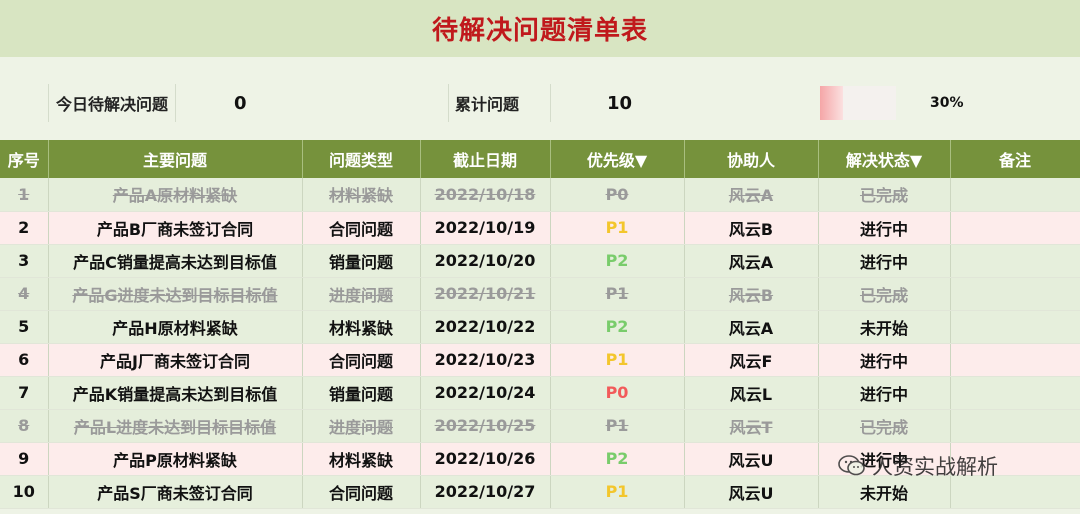 Image resolution: width=1080 pixels, height=514 pixels. Describe the element at coordinates (175, 459) in the screenshot. I see `issue-text: 产品P原材料紧缺` at that location.